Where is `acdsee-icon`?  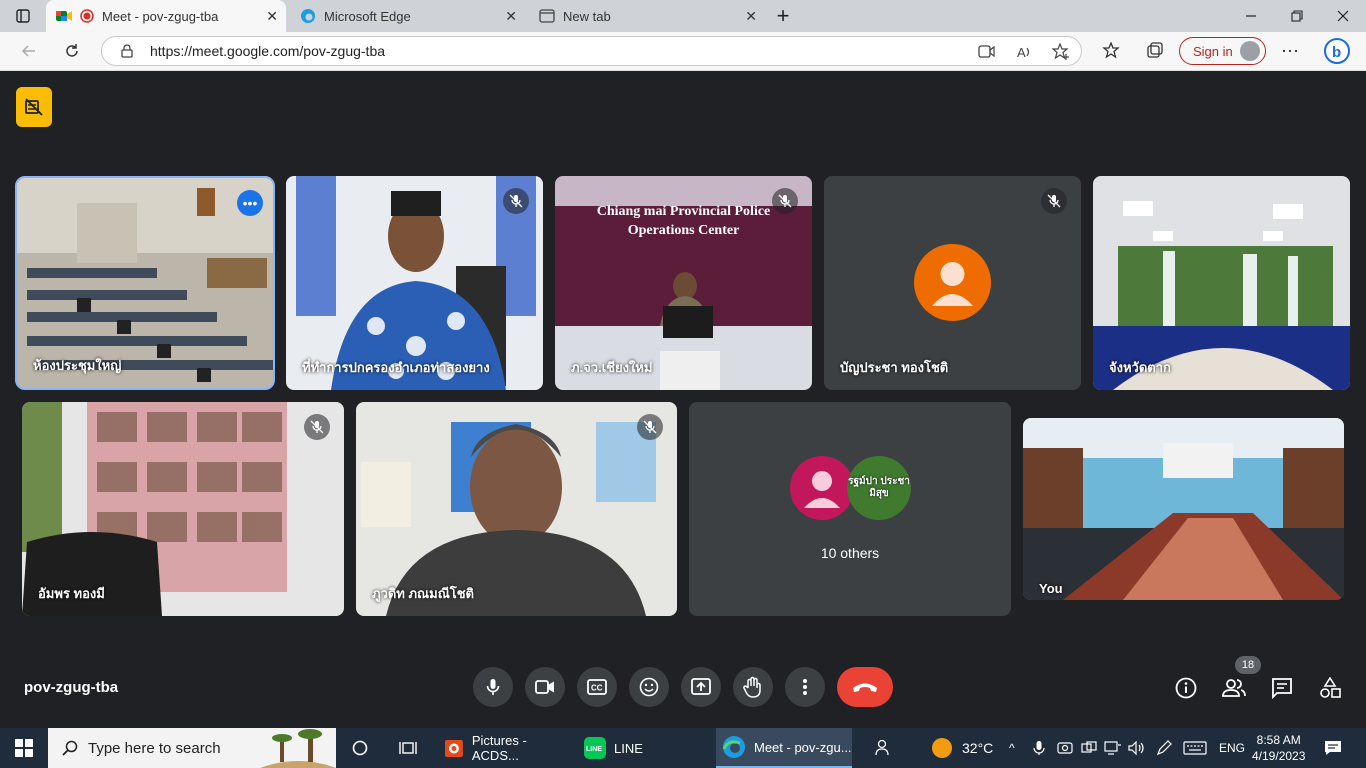 acdsee-icon is located at coordinates (453, 748).